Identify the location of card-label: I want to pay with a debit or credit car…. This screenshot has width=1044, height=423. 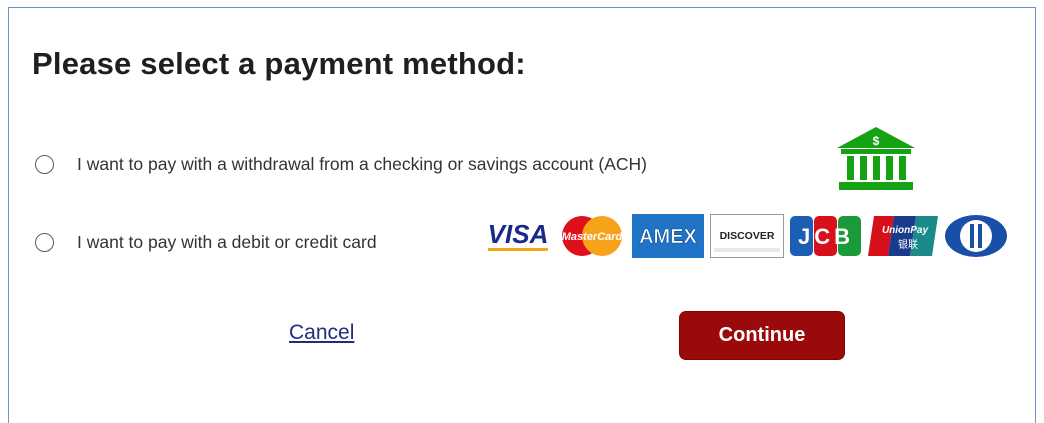
(227, 242).